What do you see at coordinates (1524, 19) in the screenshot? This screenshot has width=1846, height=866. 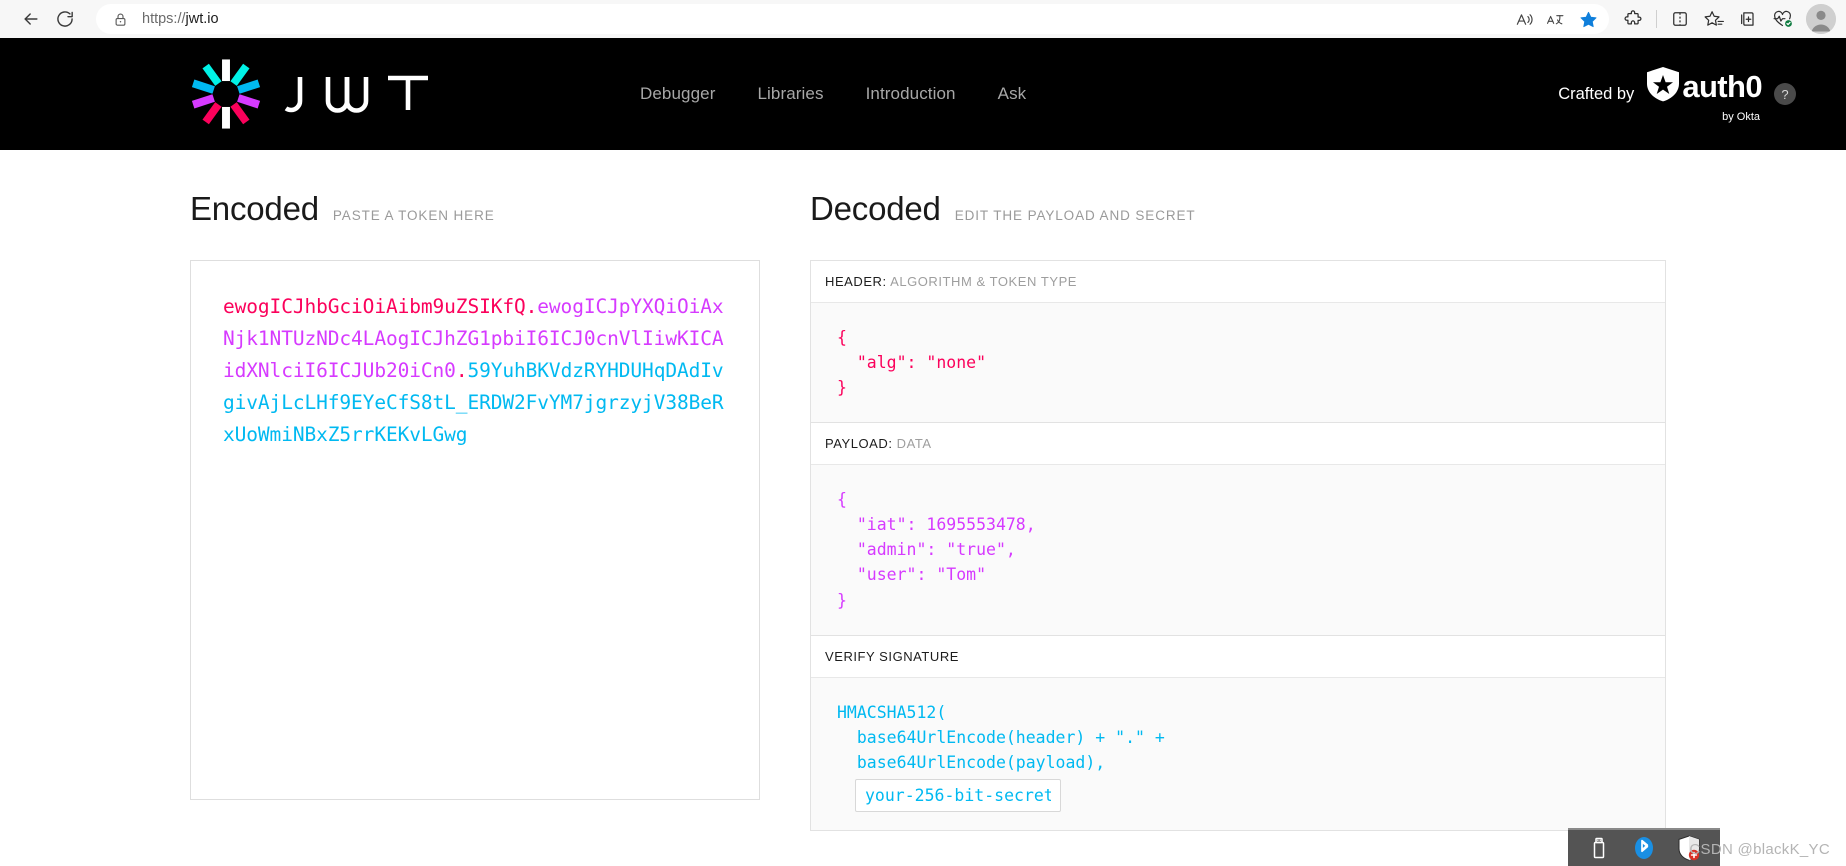 I see `read-aloud-icon` at bounding box center [1524, 19].